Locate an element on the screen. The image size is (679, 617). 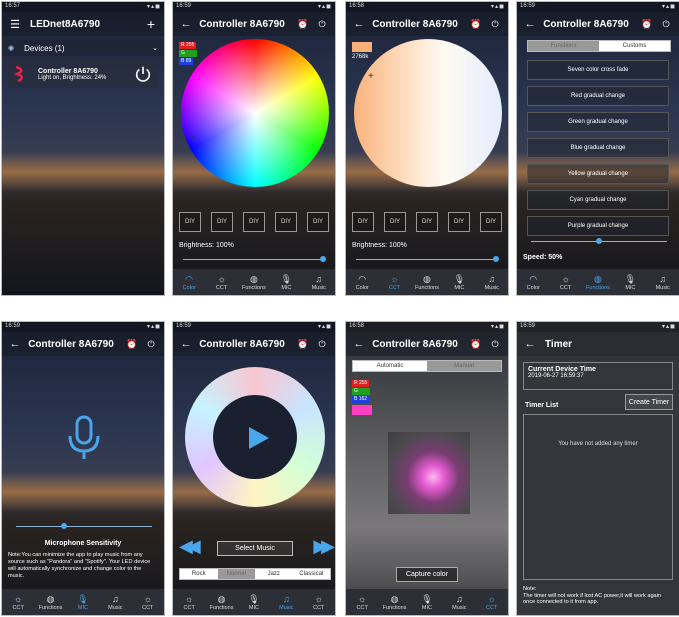
genre-jazz: Jazz is located at coordinates (274, 574).